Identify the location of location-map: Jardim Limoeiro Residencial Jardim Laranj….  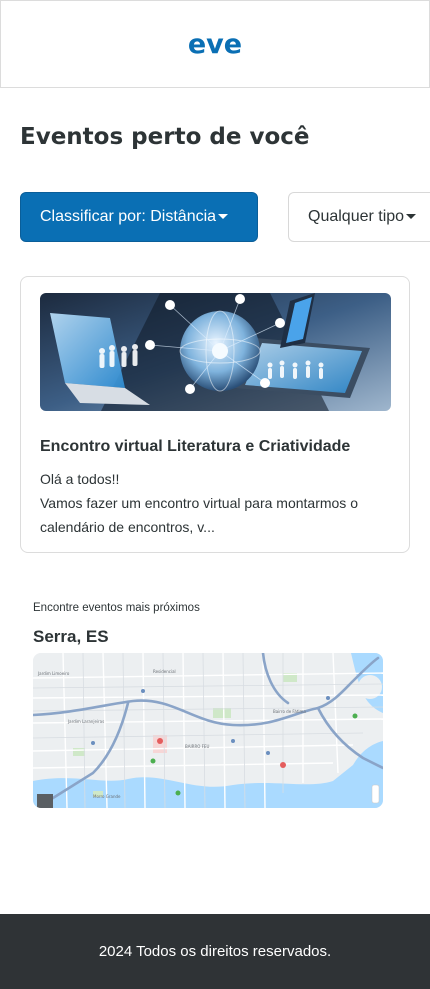
(208, 730).